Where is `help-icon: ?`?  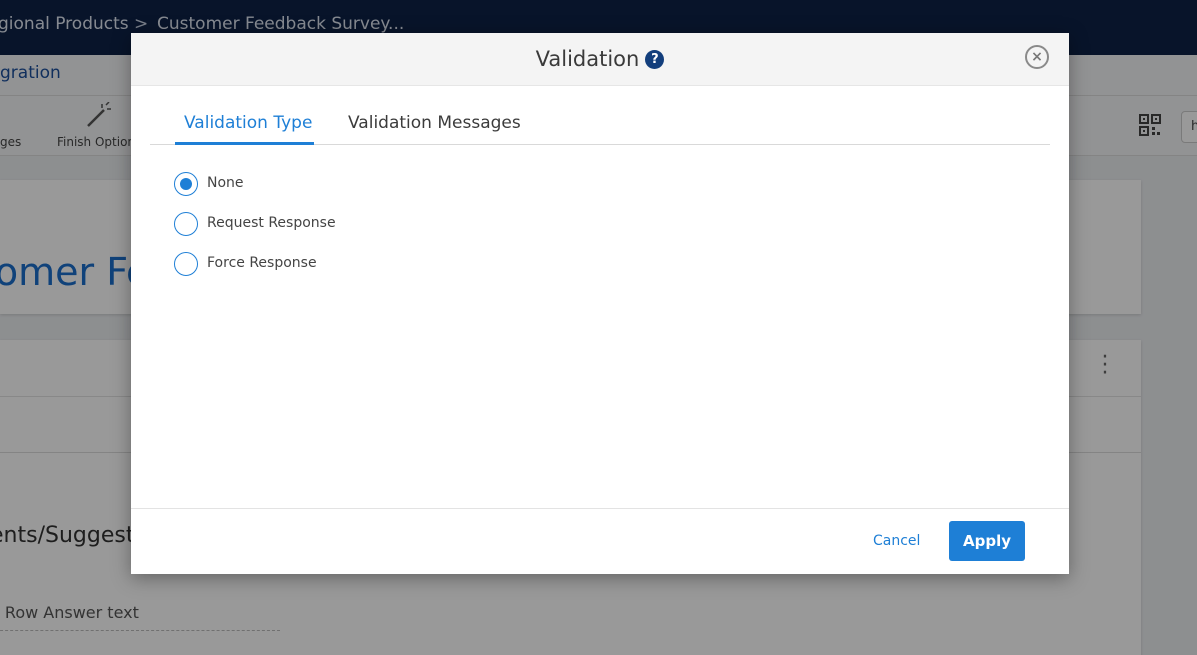 help-icon: ? is located at coordinates (655, 59).